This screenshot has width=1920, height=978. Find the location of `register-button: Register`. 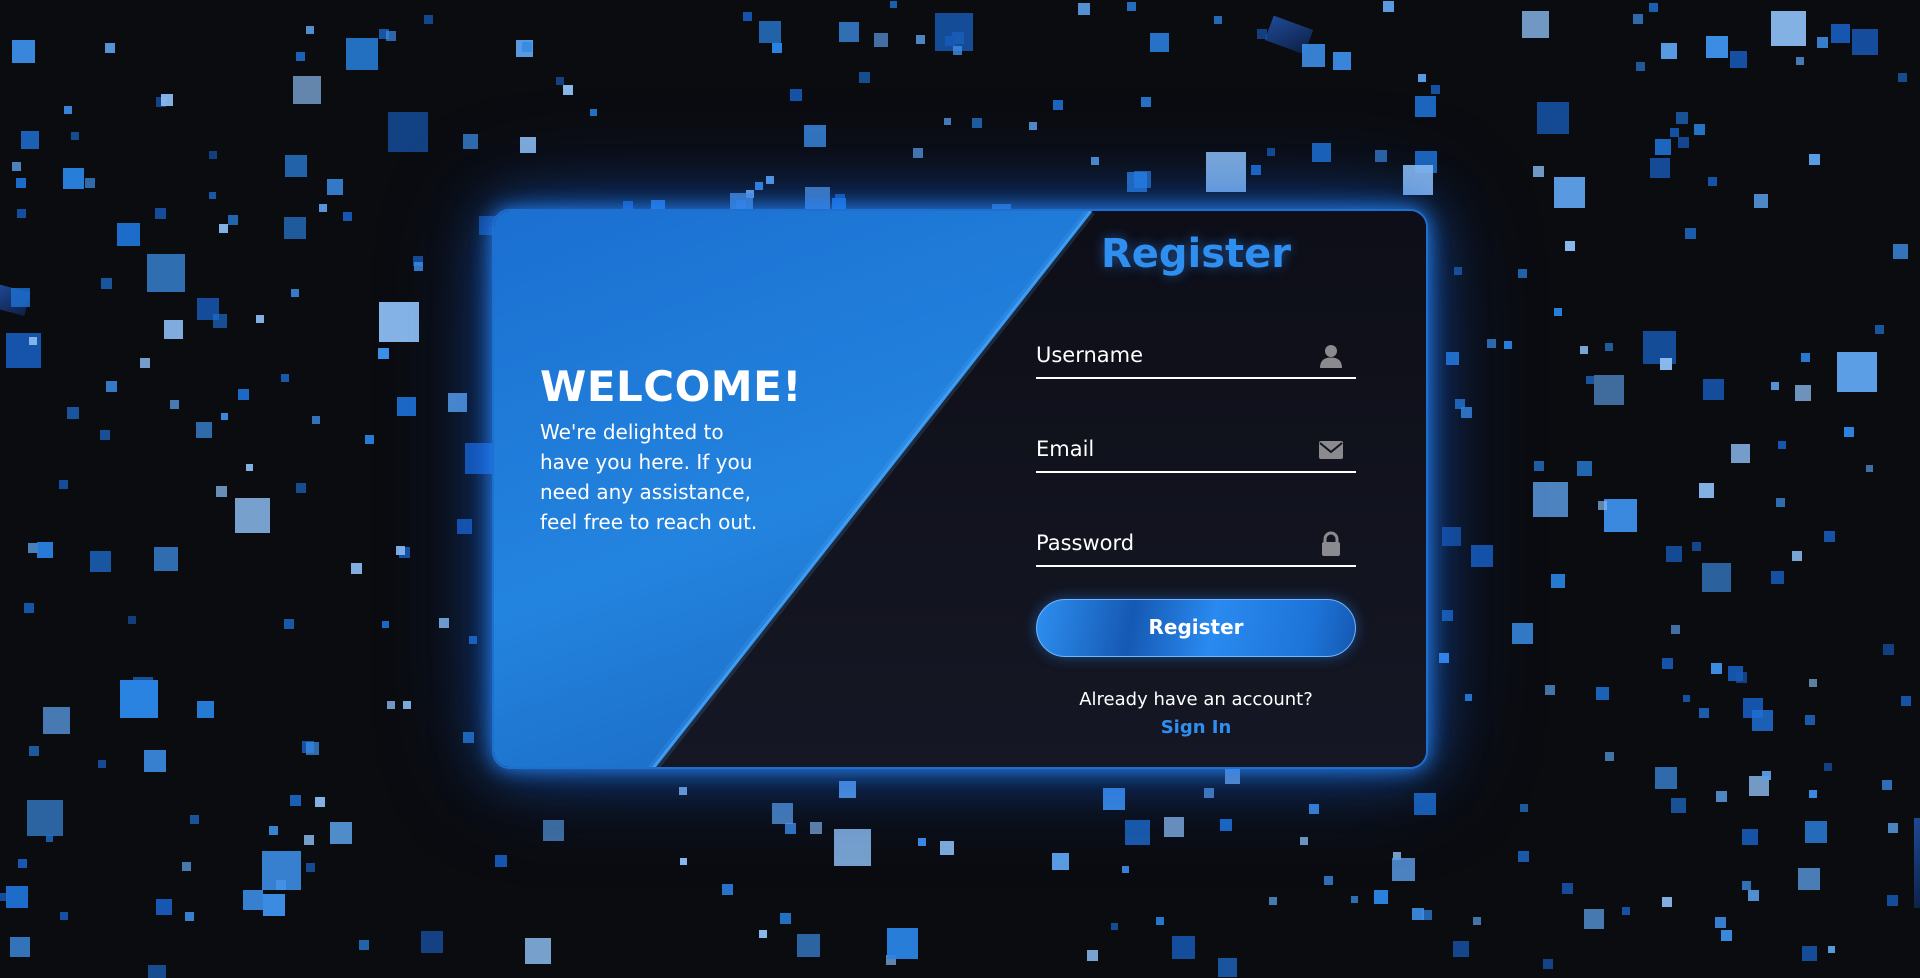

register-button: Register is located at coordinates (1196, 628).